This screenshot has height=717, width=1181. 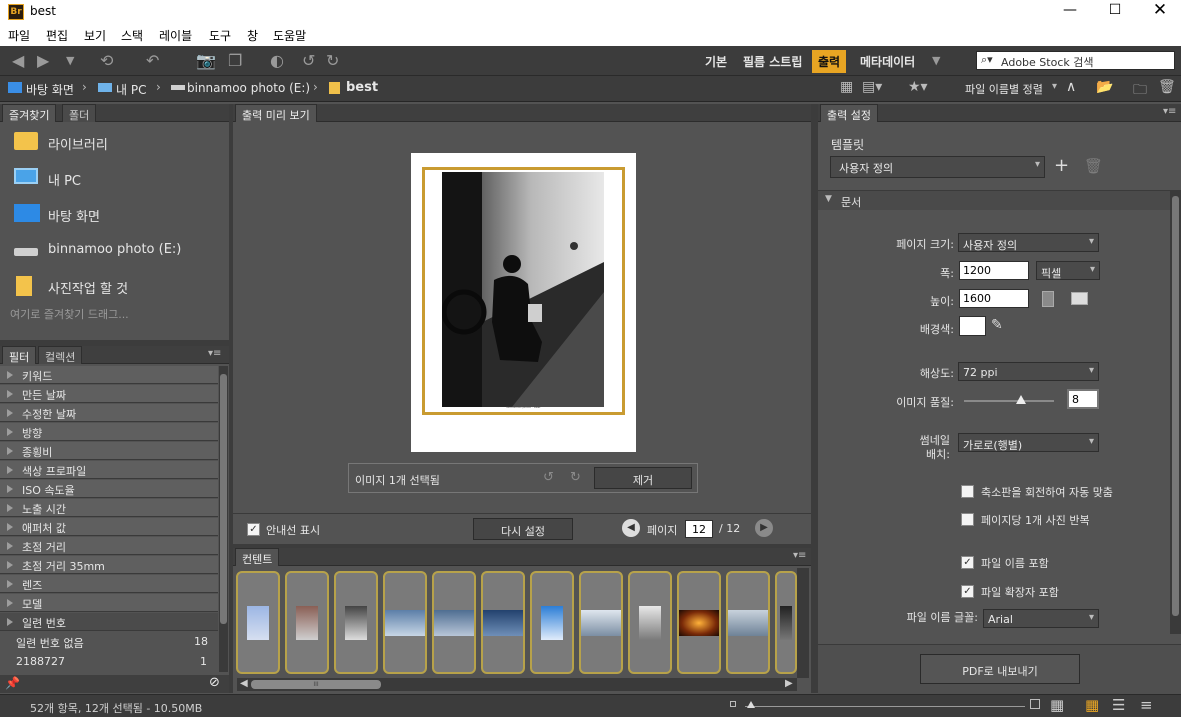 I want to click on eyedropper-icon: ✎, so click(x=997, y=325).